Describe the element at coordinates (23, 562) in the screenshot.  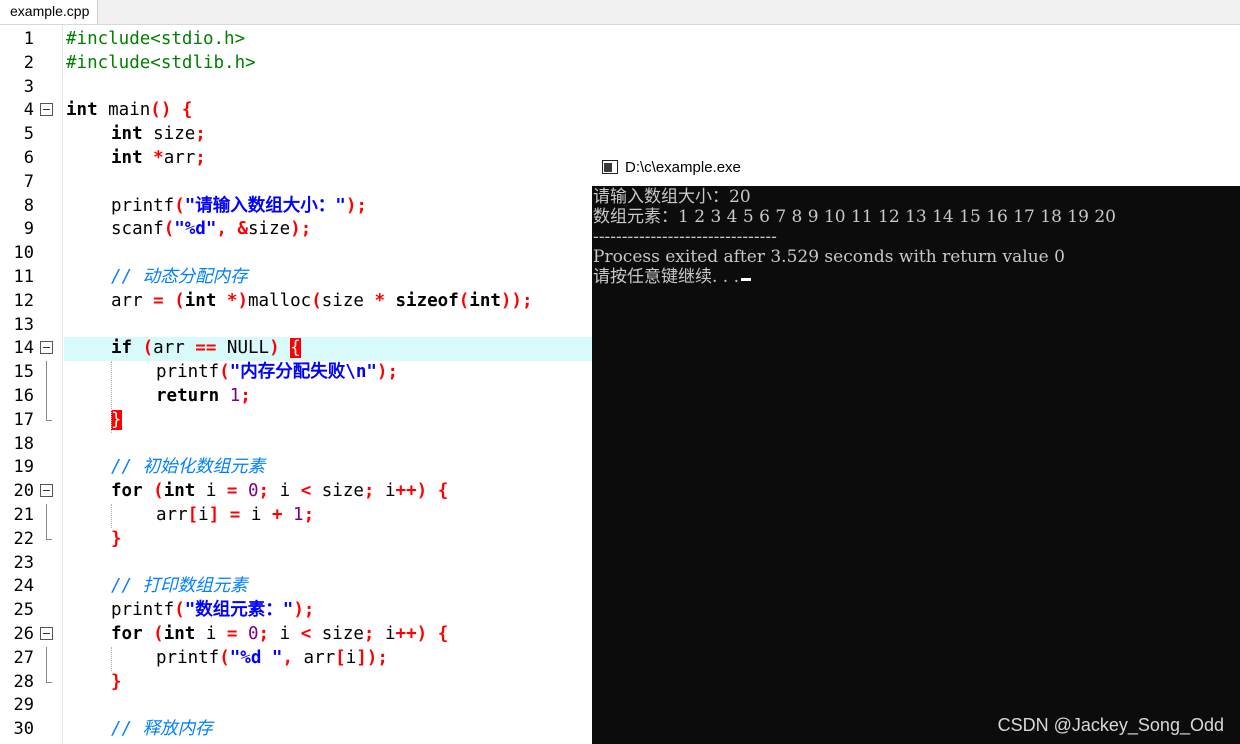
I see `line-number: 23` at that location.